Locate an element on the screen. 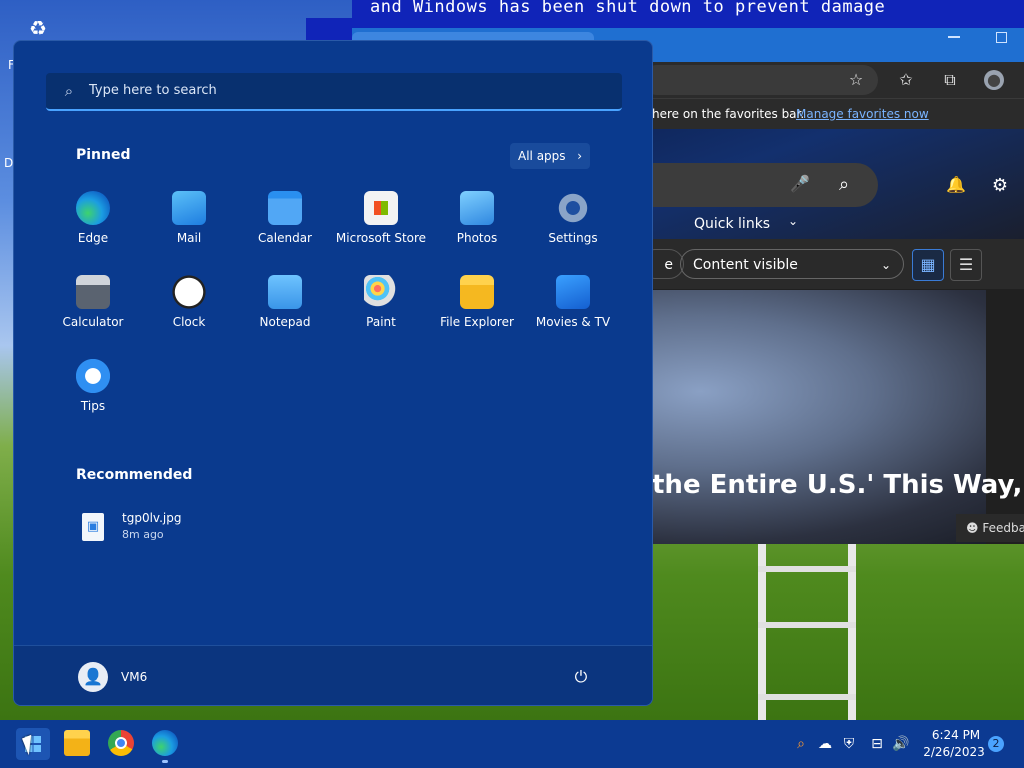 The height and width of the screenshot is (768, 1024). notepad-icon is located at coordinates (285, 292).